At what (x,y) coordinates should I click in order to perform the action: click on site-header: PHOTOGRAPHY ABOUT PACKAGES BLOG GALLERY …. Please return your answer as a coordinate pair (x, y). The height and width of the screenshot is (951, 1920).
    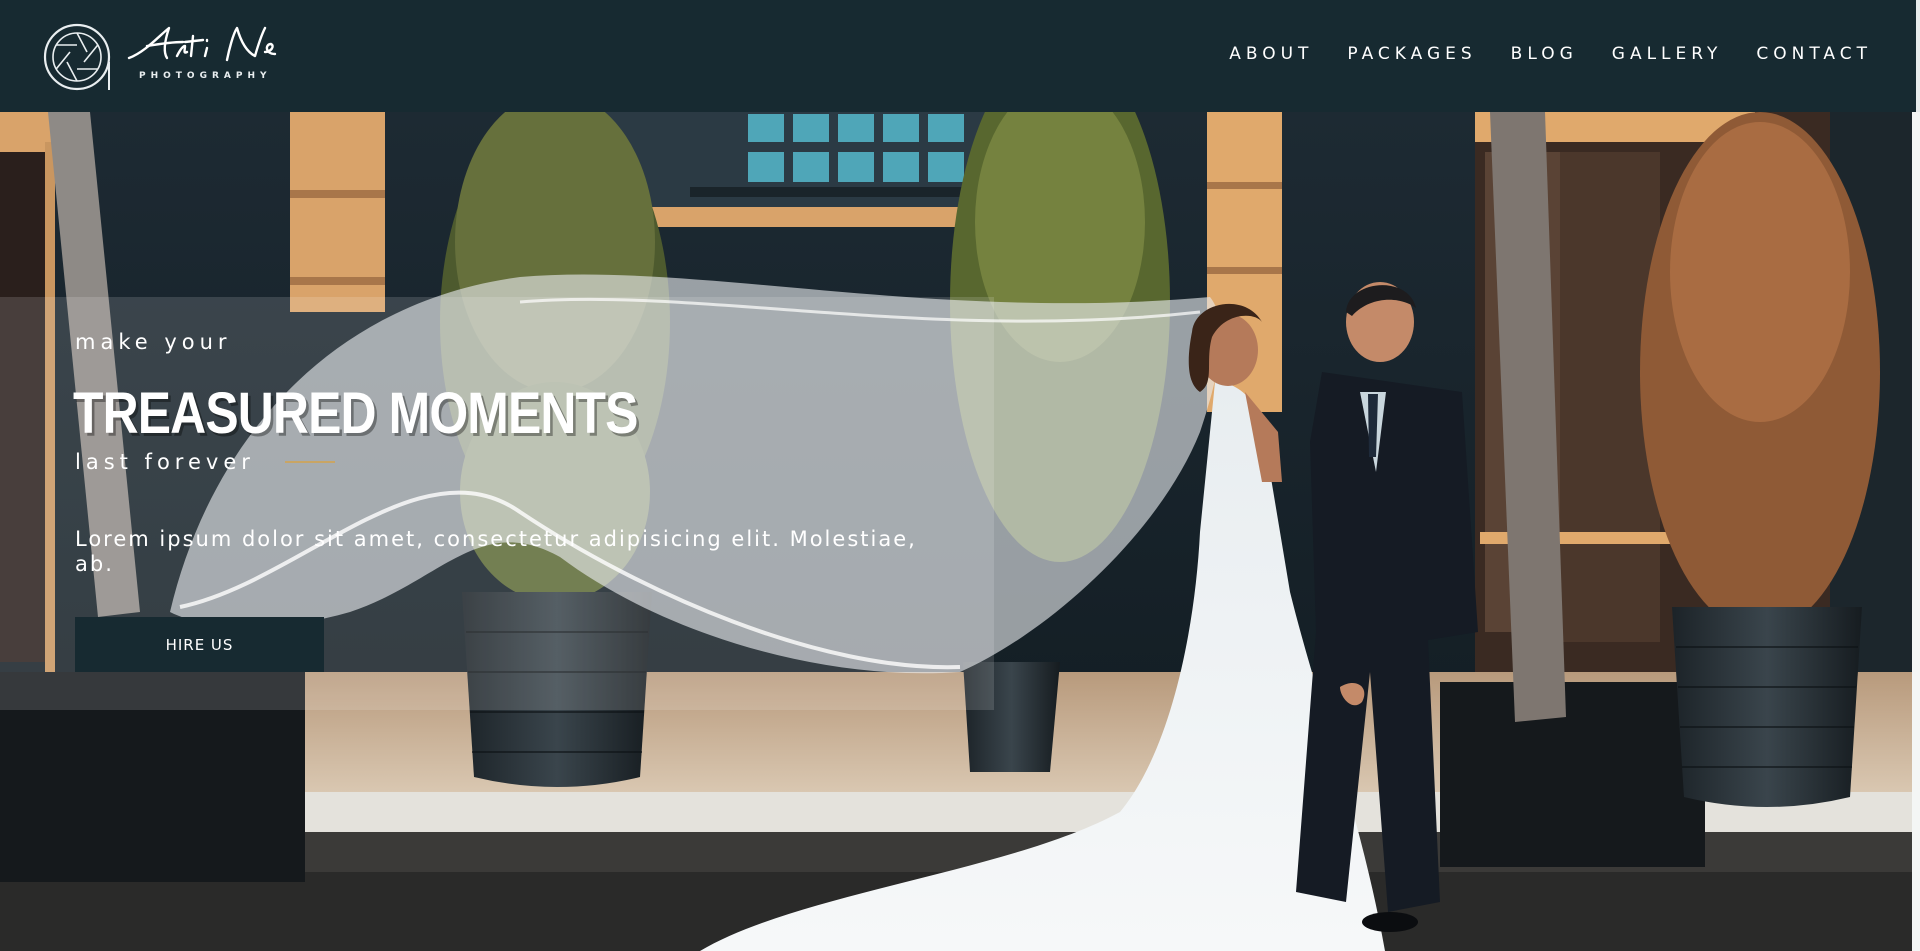
    Looking at the image, I should click on (959, 56).